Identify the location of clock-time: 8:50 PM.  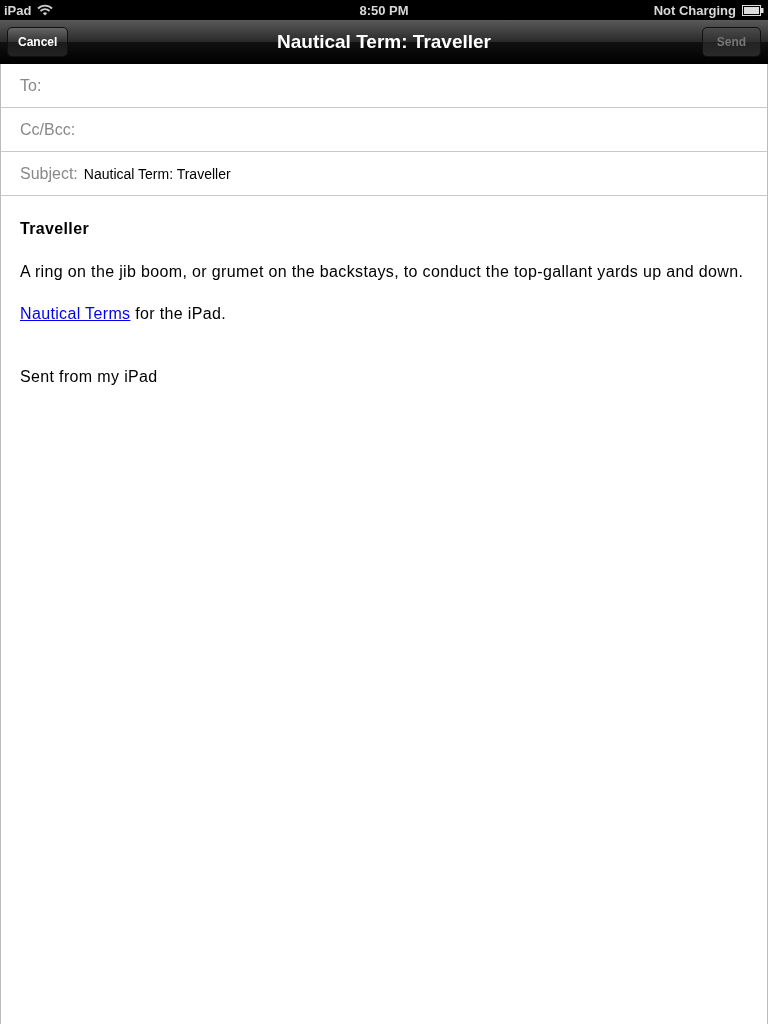
(384, 10).